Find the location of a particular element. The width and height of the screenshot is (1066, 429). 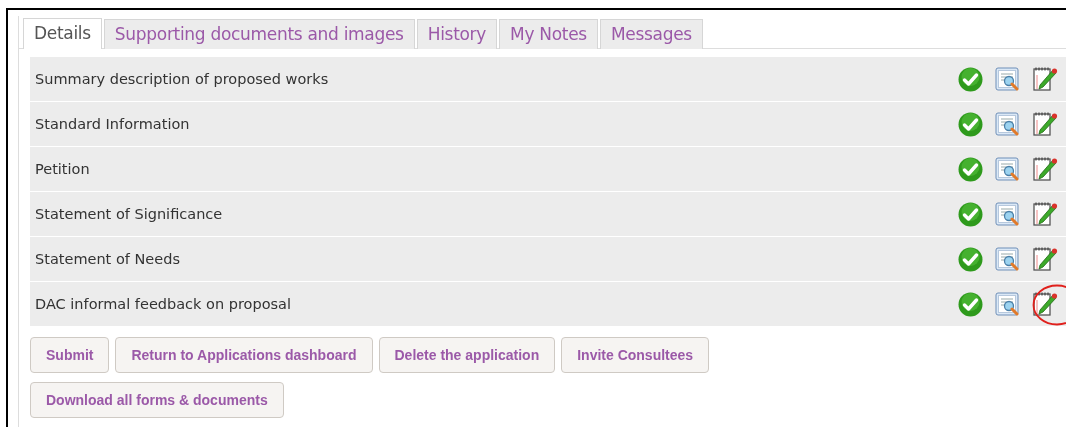

action-button: Return to Applications dashboard is located at coordinates (244, 355).